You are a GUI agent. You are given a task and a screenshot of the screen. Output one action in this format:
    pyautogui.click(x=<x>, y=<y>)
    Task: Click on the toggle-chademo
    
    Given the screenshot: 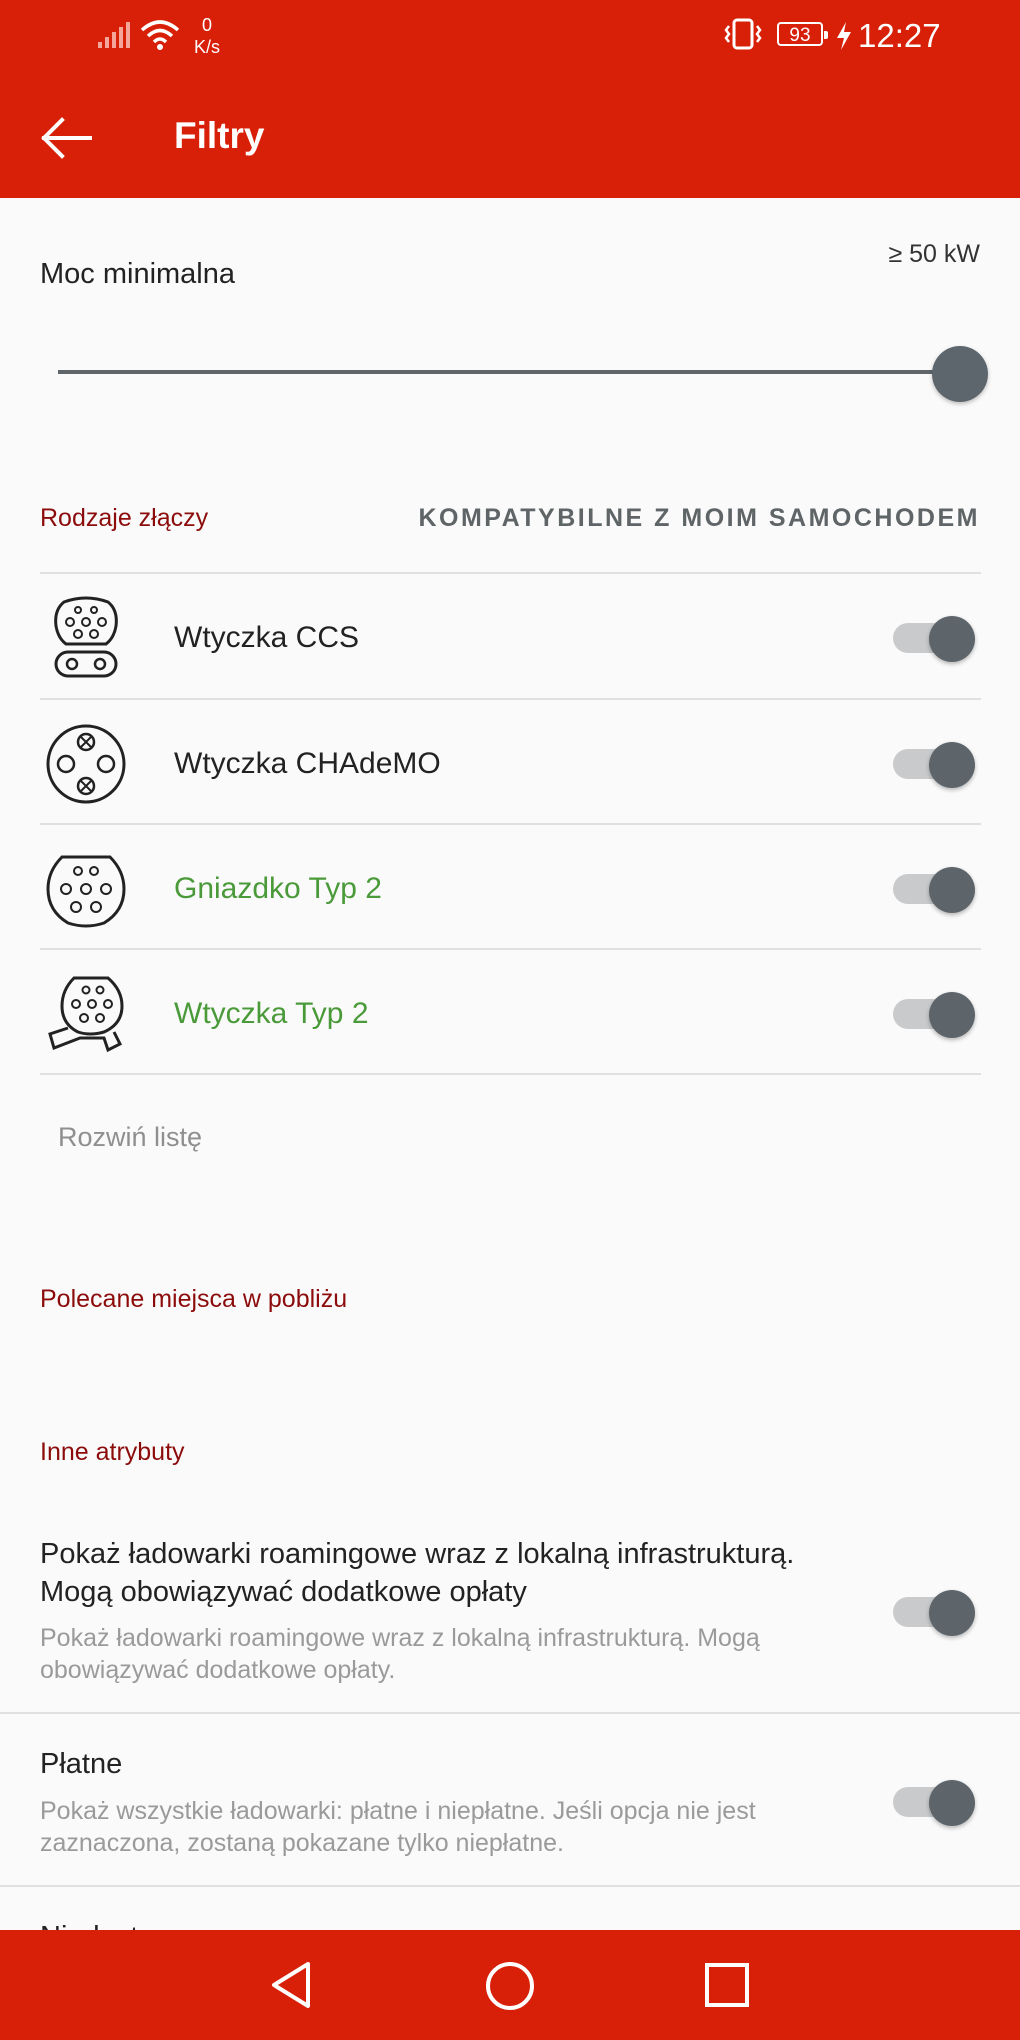 What is the action you would take?
    pyautogui.click(x=935, y=762)
    